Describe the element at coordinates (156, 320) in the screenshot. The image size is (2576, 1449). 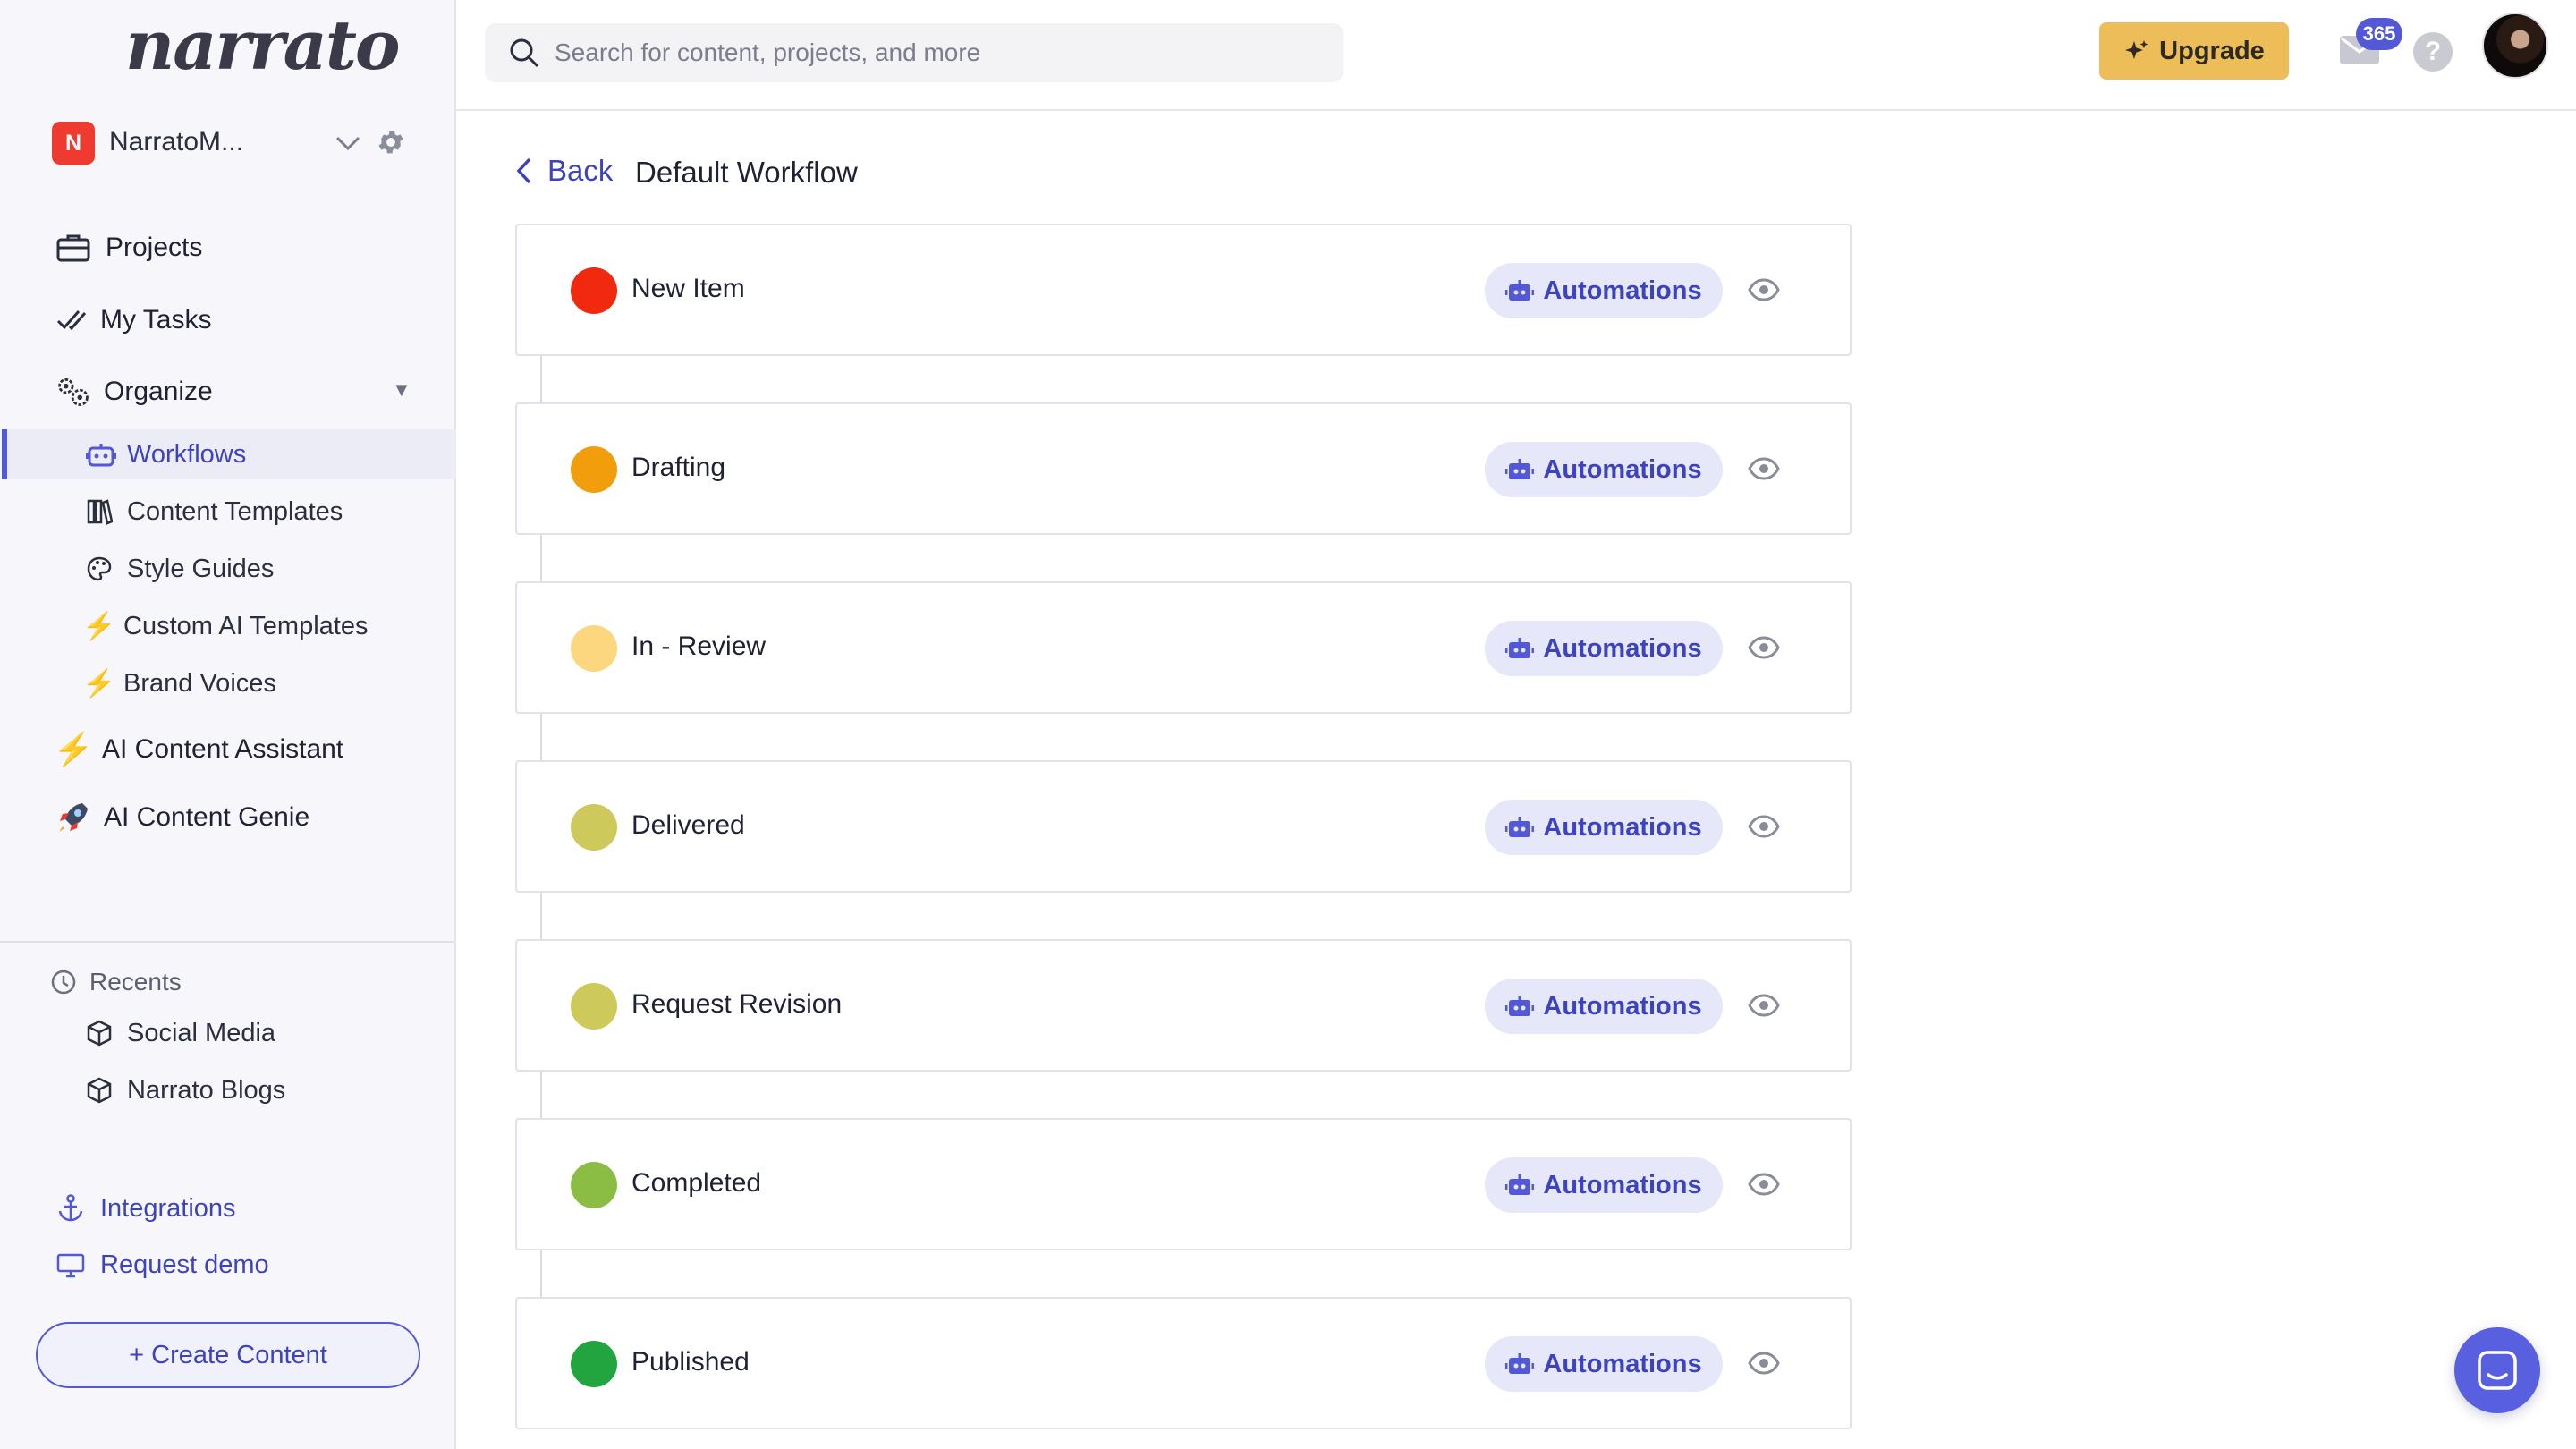
I see `nav-my-tasks-label: My Tasks` at that location.